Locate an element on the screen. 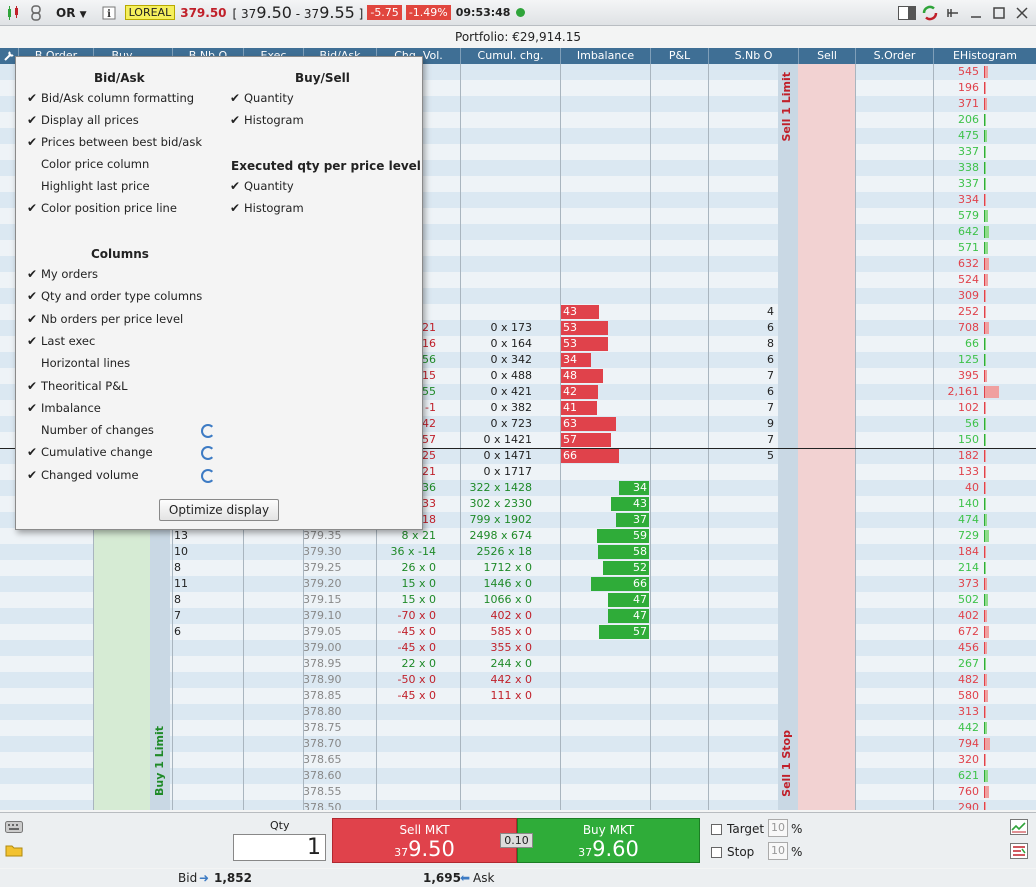 The height and width of the screenshot is (887, 1036). setting-option: Horizontal lines is located at coordinates (85, 363).